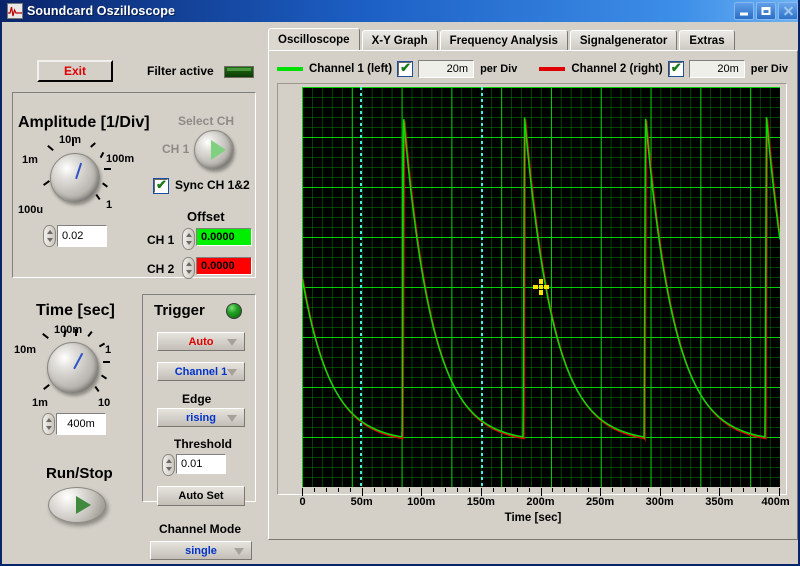  Describe the element at coordinates (201, 496) in the screenshot. I see `auto-set-button: Auto Set` at that location.